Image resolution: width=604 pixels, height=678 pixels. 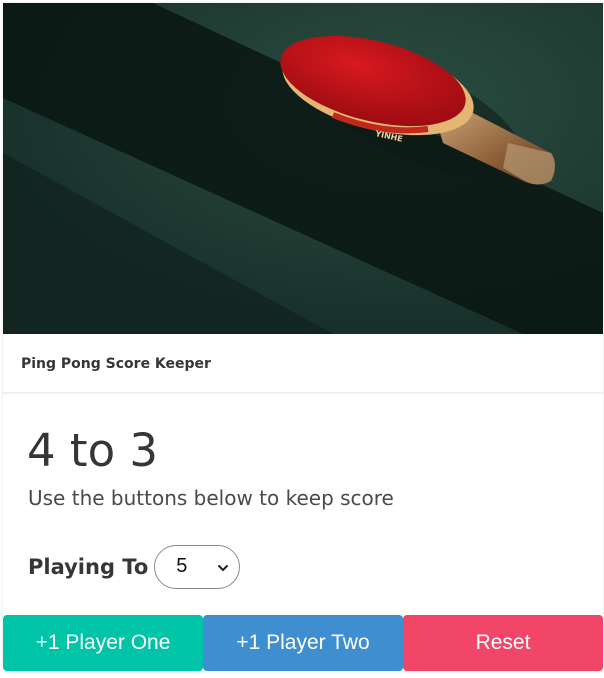 I want to click on button-row: +1 Player One +1 Player Two Reset, so click(x=303, y=643).